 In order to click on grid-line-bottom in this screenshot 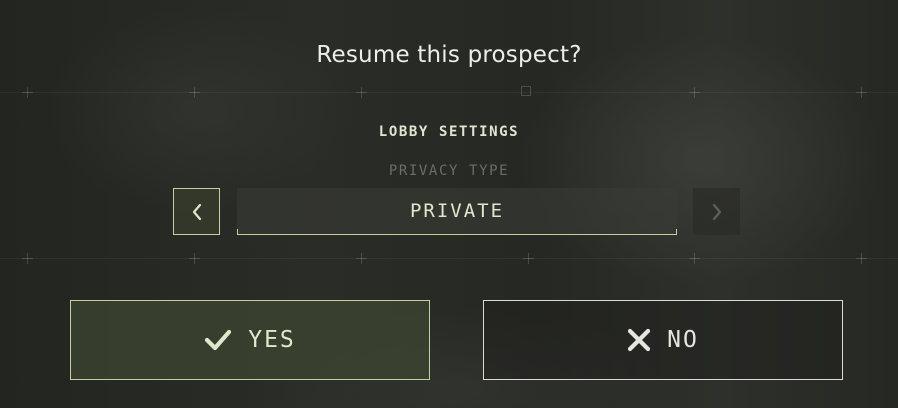, I will do `click(449, 258)`.